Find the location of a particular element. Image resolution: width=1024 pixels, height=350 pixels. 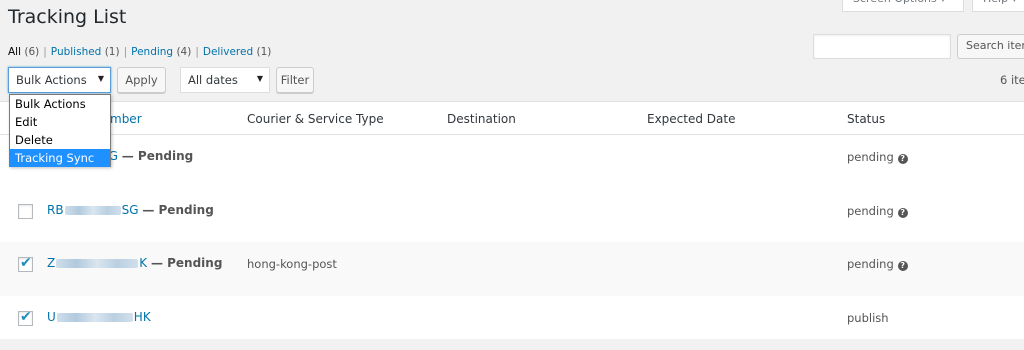

tracking-number-link: ZK is located at coordinates (97, 263).